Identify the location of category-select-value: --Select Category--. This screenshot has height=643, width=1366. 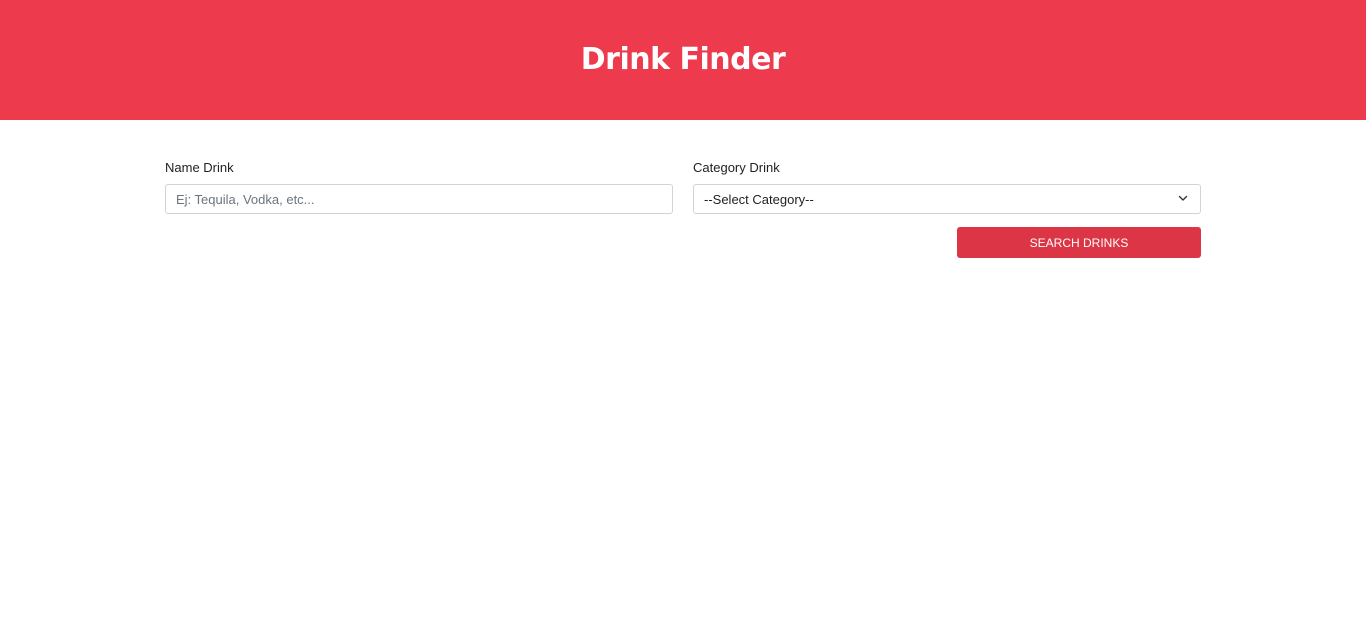
(759, 199).